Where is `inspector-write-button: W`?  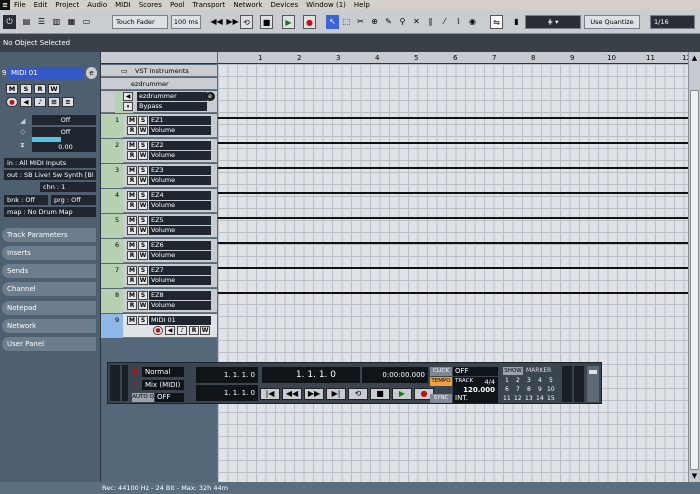 inspector-write-button: W is located at coordinates (54, 89).